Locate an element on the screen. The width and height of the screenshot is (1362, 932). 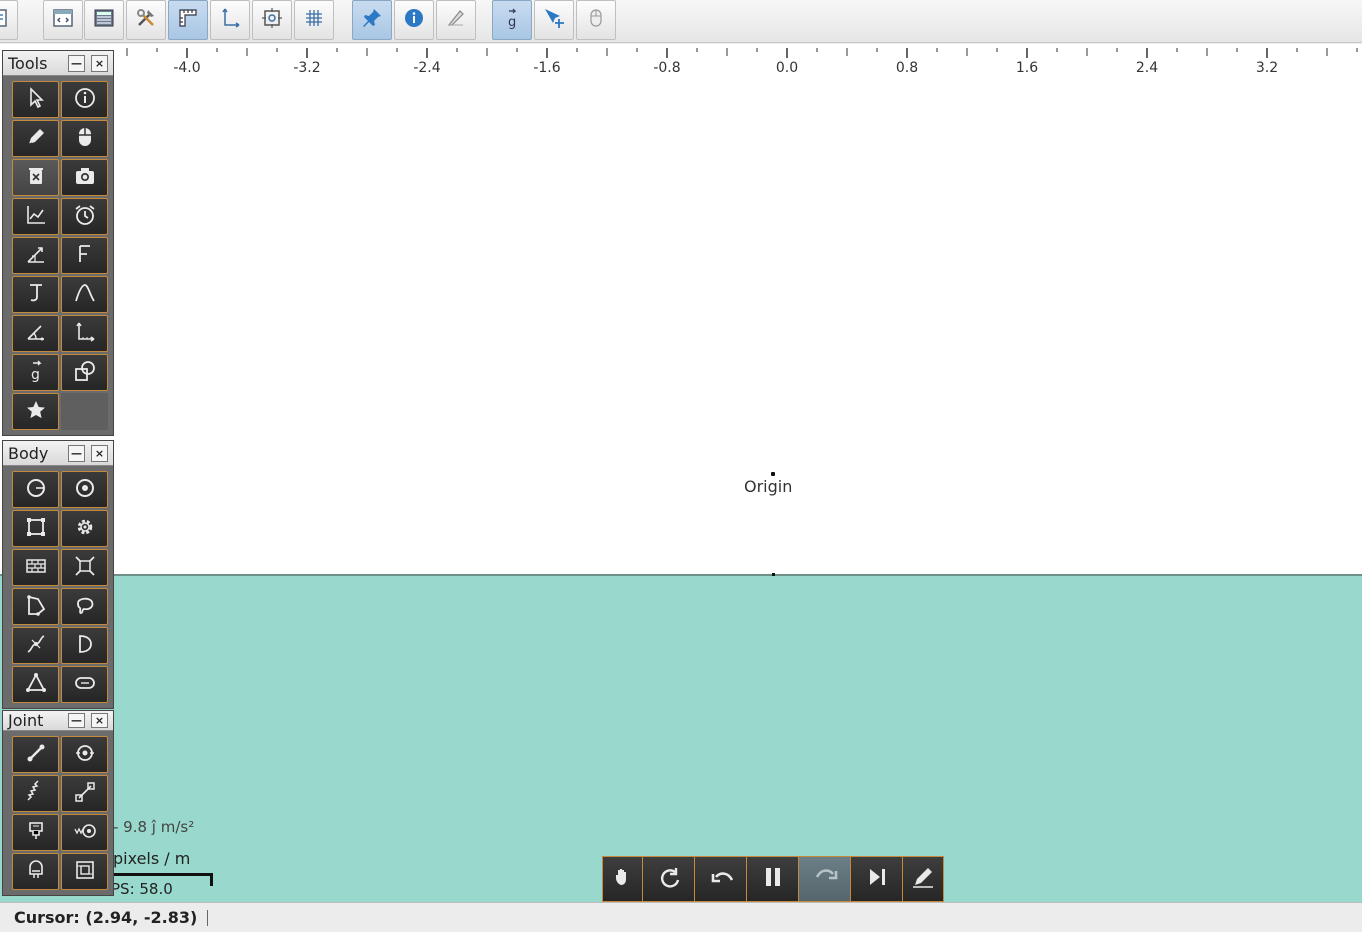
spline-tool-button is located at coordinates (35, 645).